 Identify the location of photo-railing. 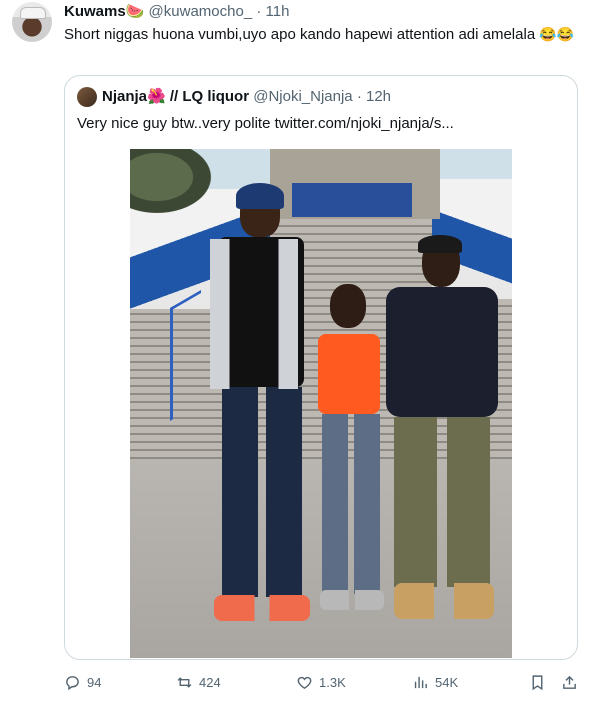
(185, 355).